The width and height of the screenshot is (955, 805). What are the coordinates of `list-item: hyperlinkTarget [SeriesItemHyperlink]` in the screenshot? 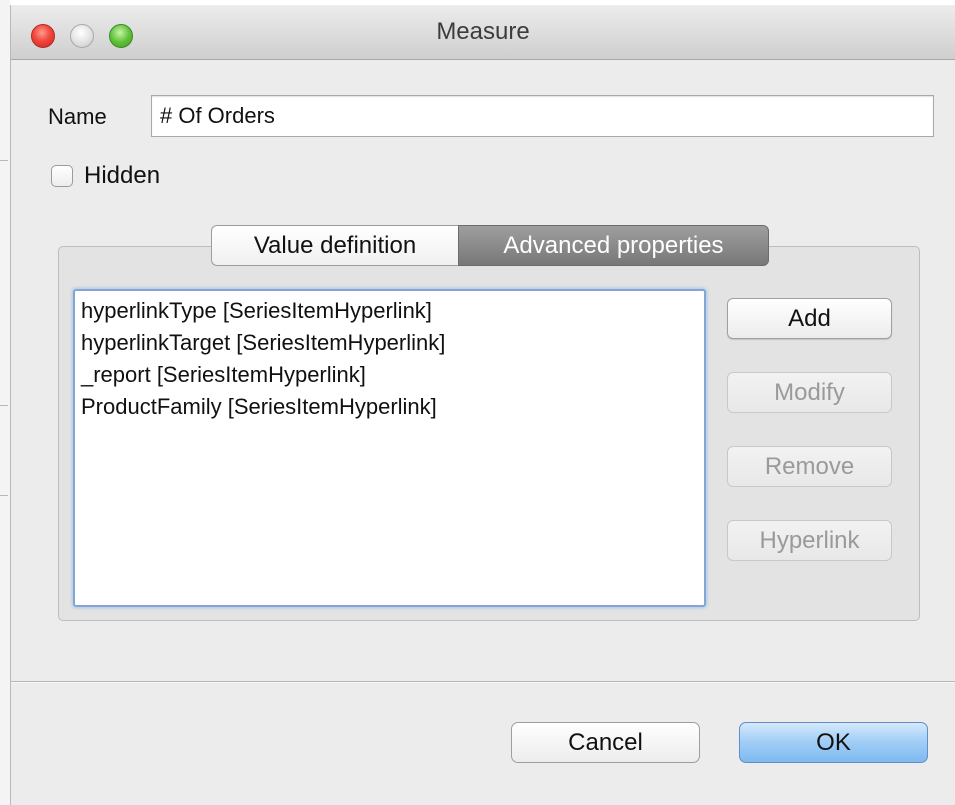 It's located at (392, 343).